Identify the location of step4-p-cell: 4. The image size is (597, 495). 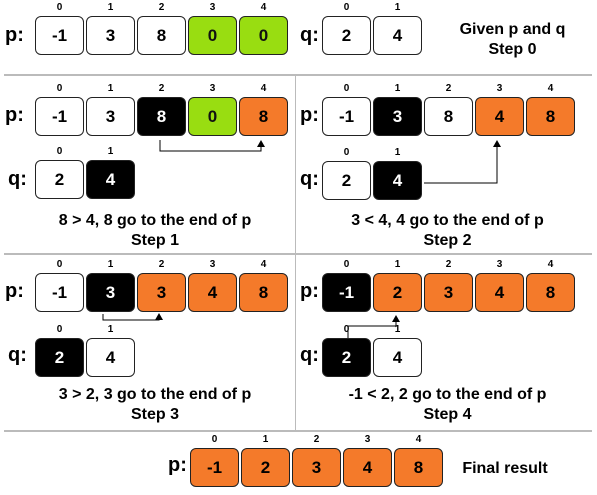
(499, 292).